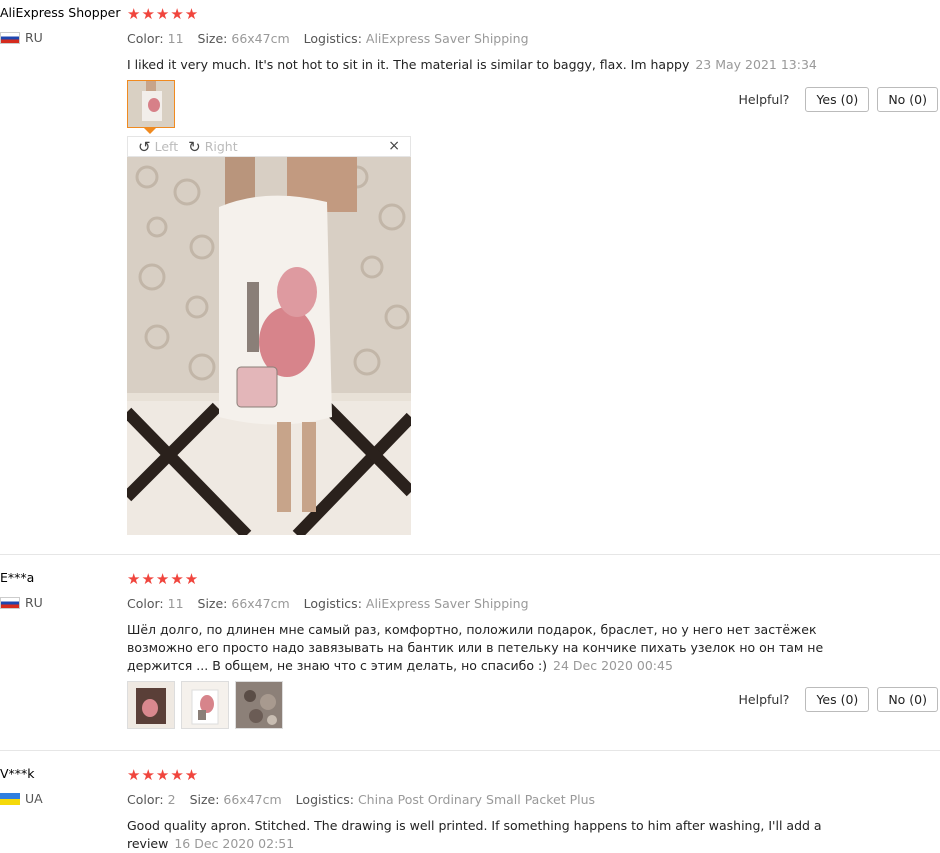 This screenshot has height=853, width=940. I want to click on rotate-right-button: ↻ Right, so click(208, 147).